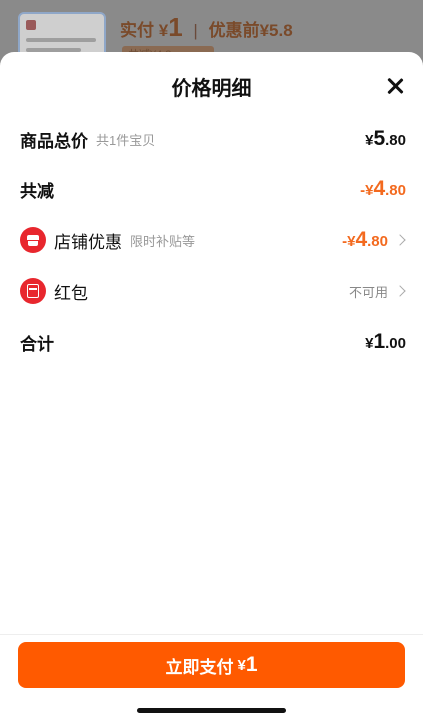 This screenshot has width=423, height=720. Describe the element at coordinates (213, 139) in the screenshot. I see `row-total: 商品总价 共1件宝贝 ¥5.80` at that location.